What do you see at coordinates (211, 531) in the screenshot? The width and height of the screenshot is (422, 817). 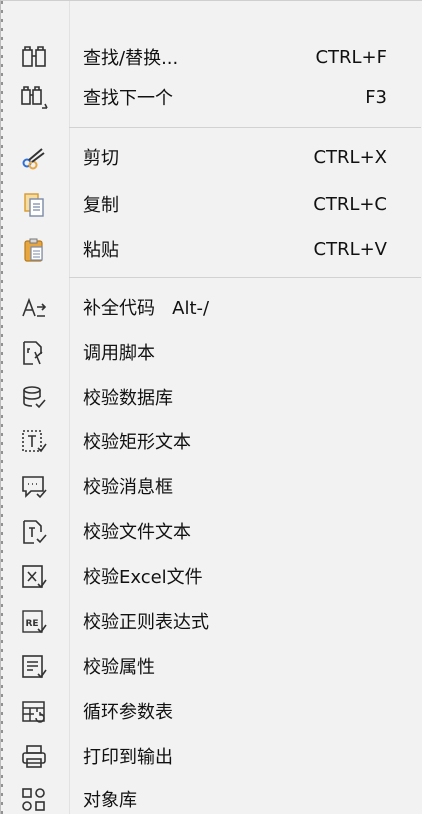 I see `menu-item-verify-file-text: 校验文件文本` at bounding box center [211, 531].